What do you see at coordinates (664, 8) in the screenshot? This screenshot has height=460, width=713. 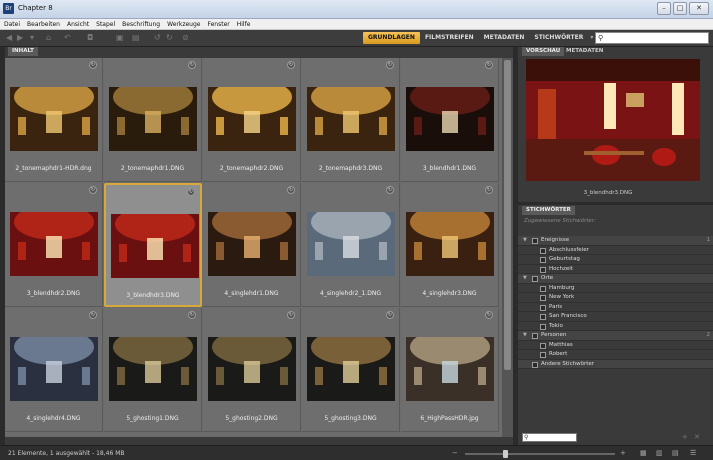 I see `minimize-icon: –` at bounding box center [664, 8].